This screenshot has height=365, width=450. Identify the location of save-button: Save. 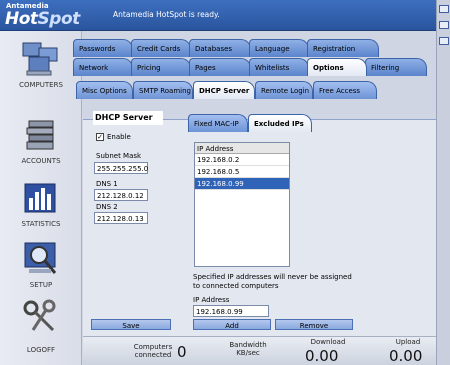
(131, 324).